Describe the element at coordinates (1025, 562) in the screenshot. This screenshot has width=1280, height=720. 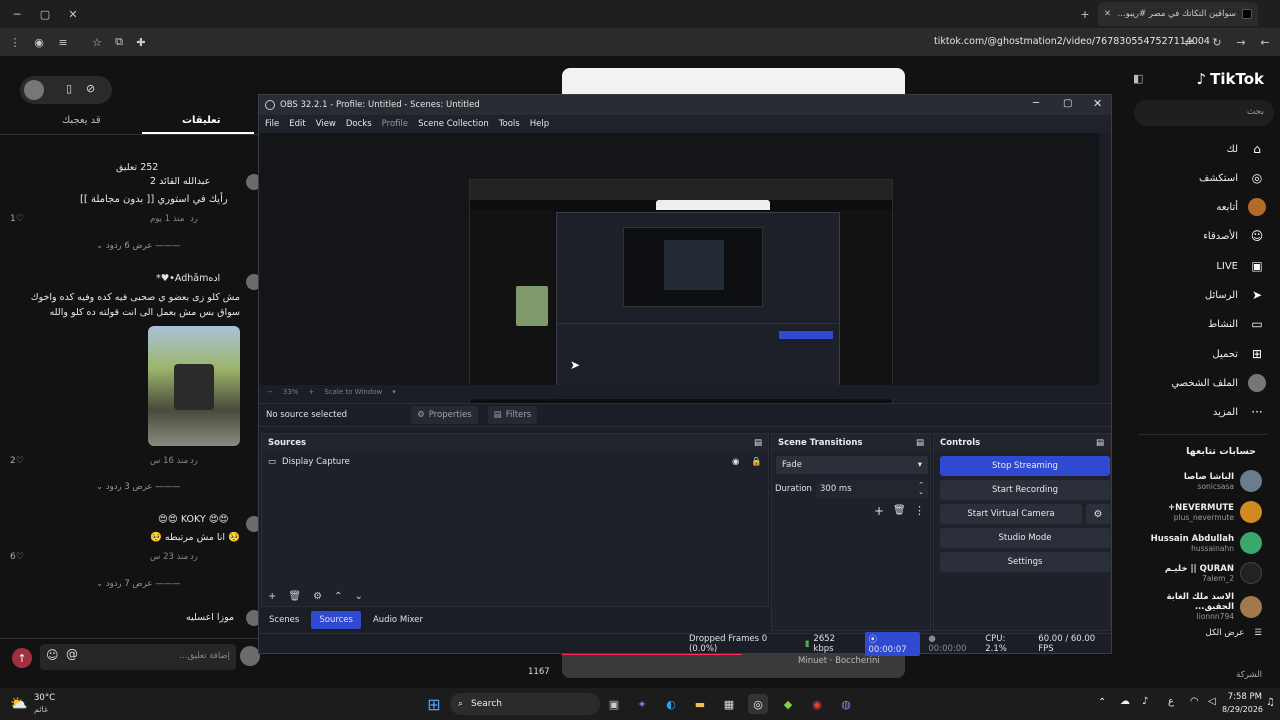
I see `settings-button: Settings` at that location.